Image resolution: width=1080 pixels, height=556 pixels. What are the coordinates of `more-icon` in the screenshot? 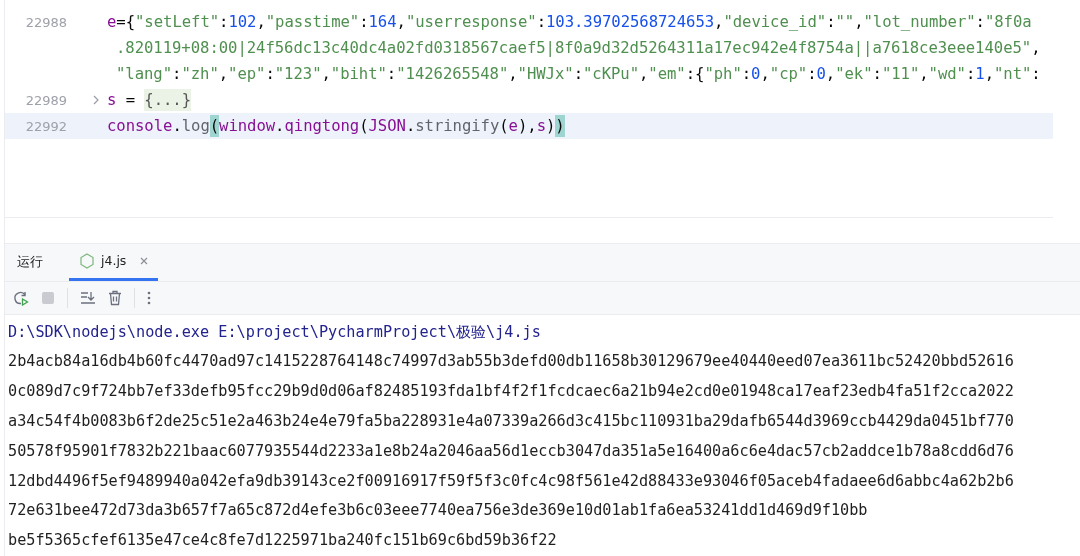 It's located at (149, 297).